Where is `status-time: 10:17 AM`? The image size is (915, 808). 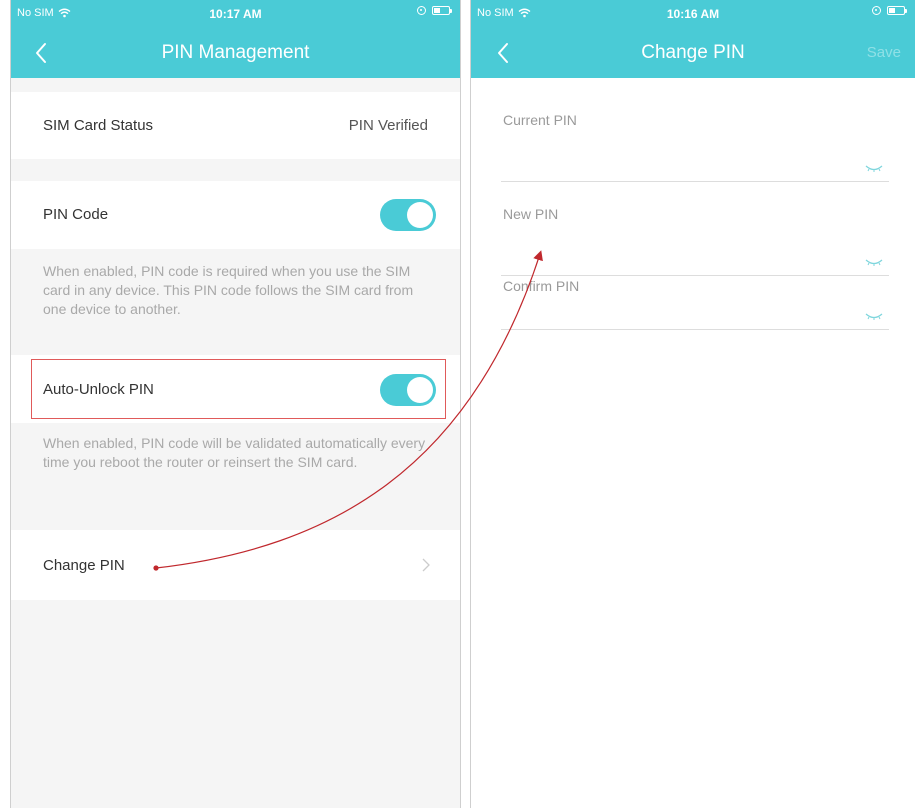
status-time: 10:17 AM is located at coordinates (235, 14).